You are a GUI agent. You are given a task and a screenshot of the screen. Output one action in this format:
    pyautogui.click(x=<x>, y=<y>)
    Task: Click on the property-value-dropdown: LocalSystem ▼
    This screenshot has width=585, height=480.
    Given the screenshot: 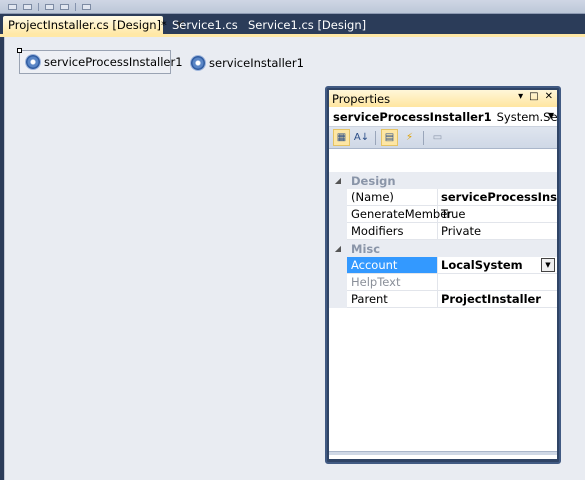 What is the action you would take?
    pyautogui.click(x=497, y=265)
    